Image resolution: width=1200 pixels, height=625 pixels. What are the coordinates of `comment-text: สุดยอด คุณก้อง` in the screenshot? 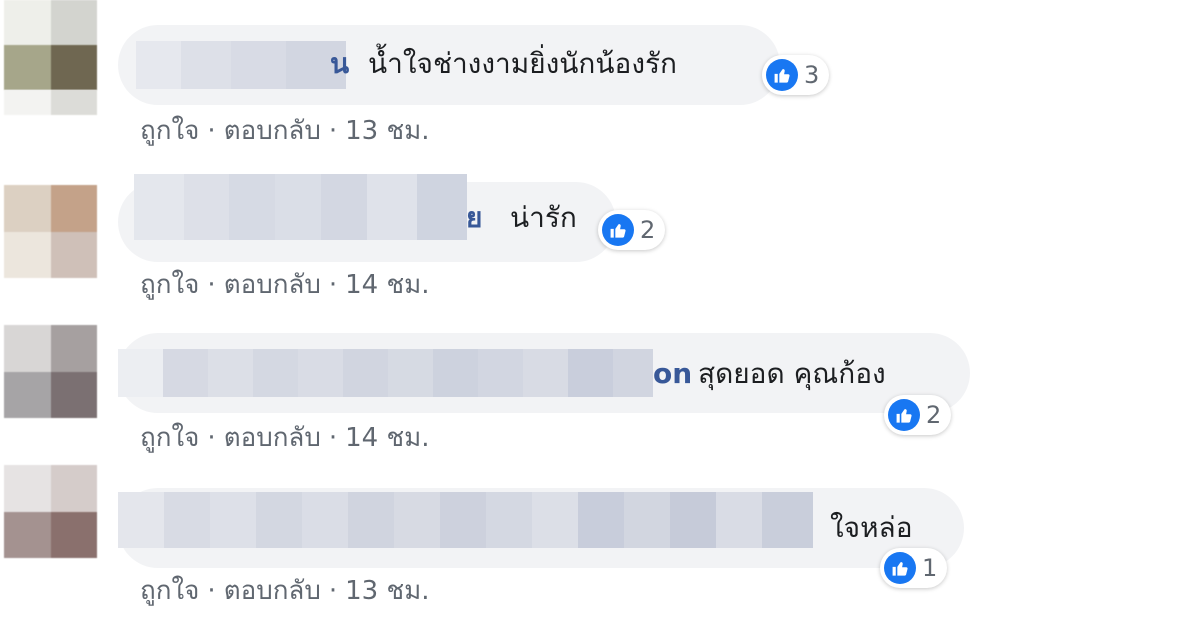 It's located at (792, 373).